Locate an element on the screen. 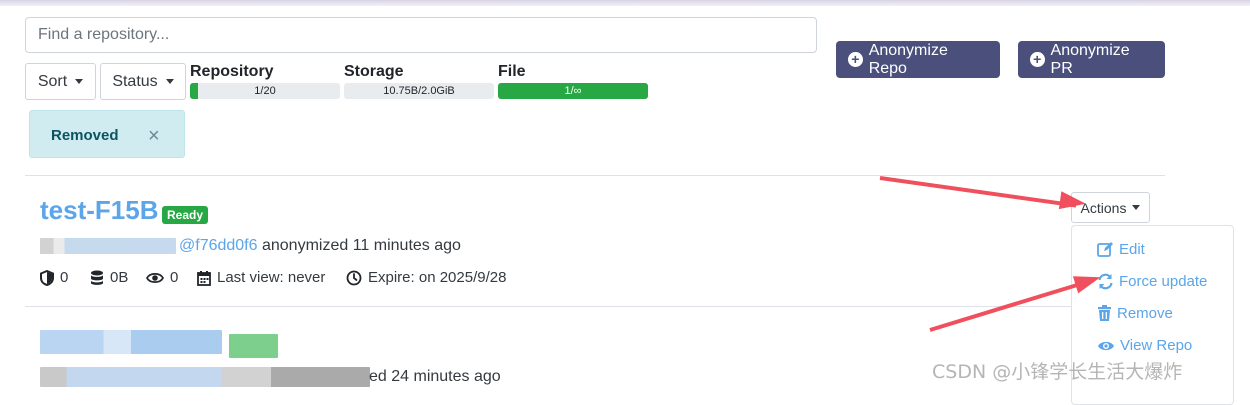  quota-storage: Storage 10.75B/2.0GiB is located at coordinates (419, 80).